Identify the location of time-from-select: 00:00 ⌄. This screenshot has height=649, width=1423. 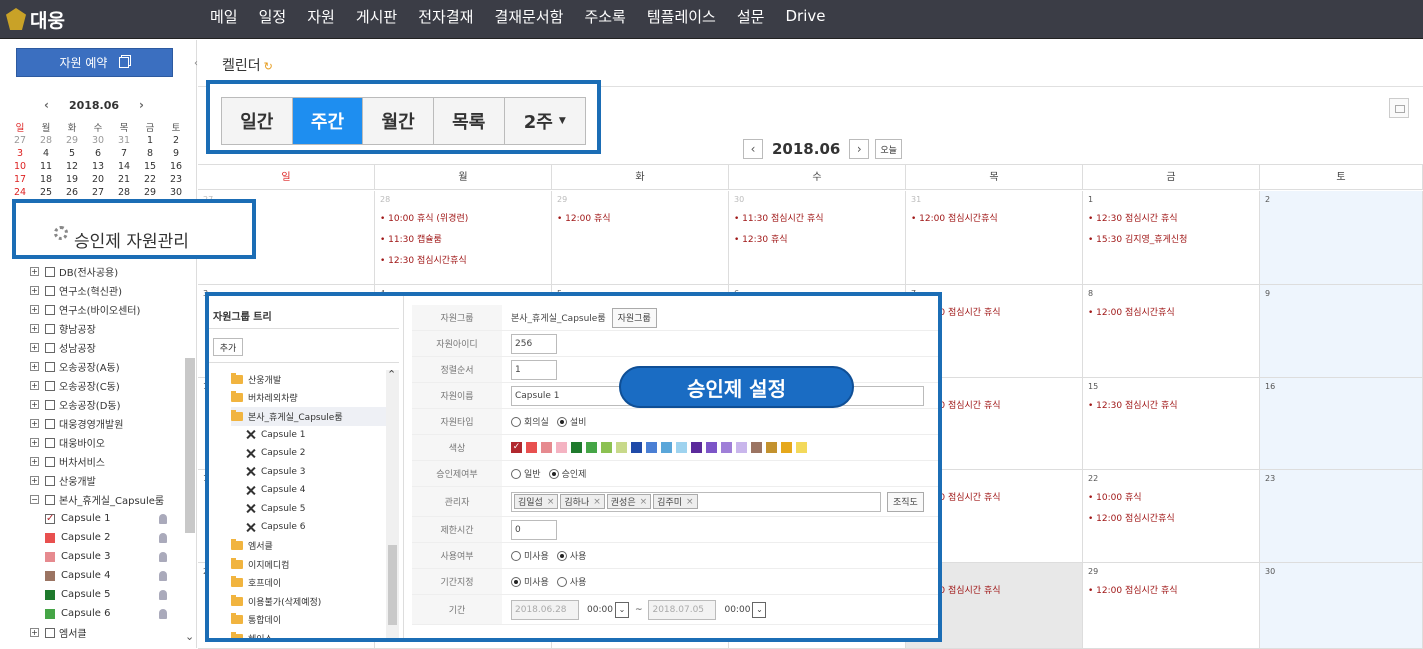
(608, 610).